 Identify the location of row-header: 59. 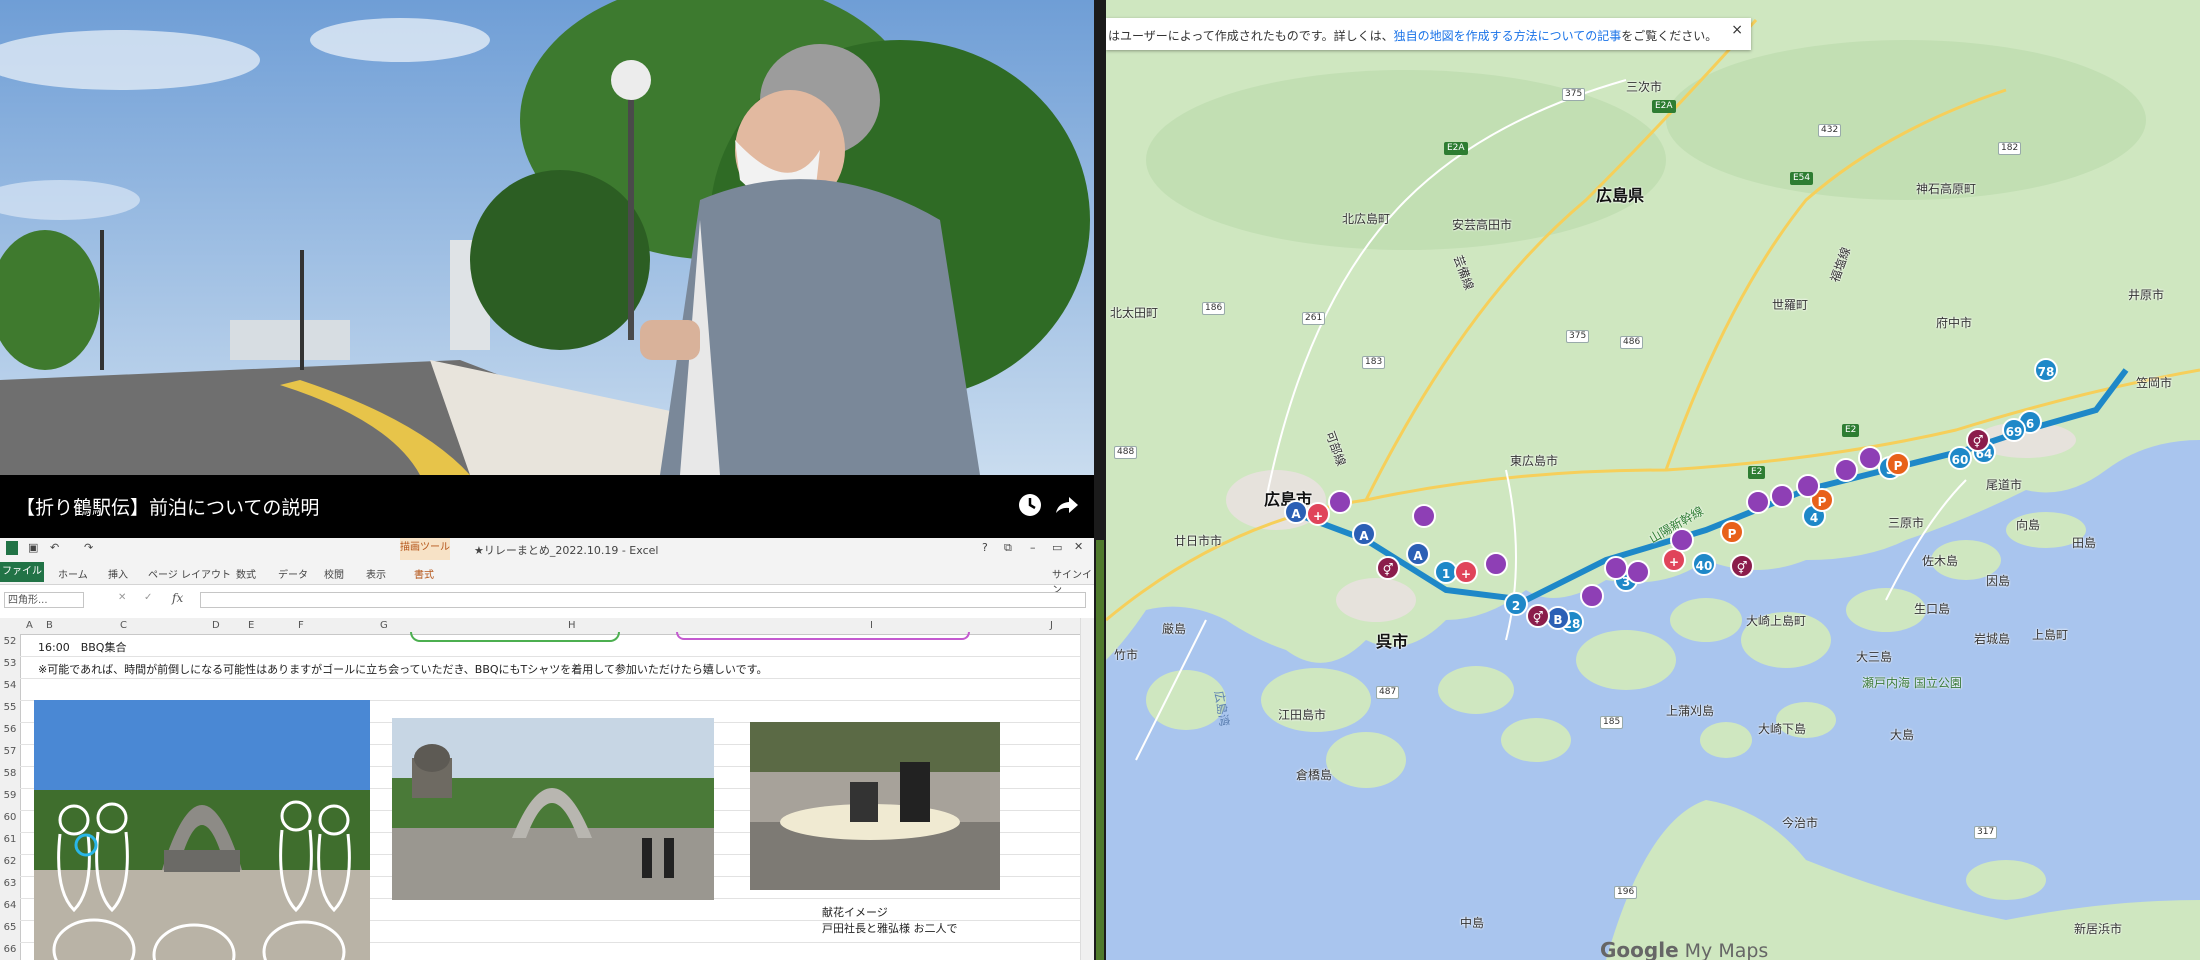
(10, 795).